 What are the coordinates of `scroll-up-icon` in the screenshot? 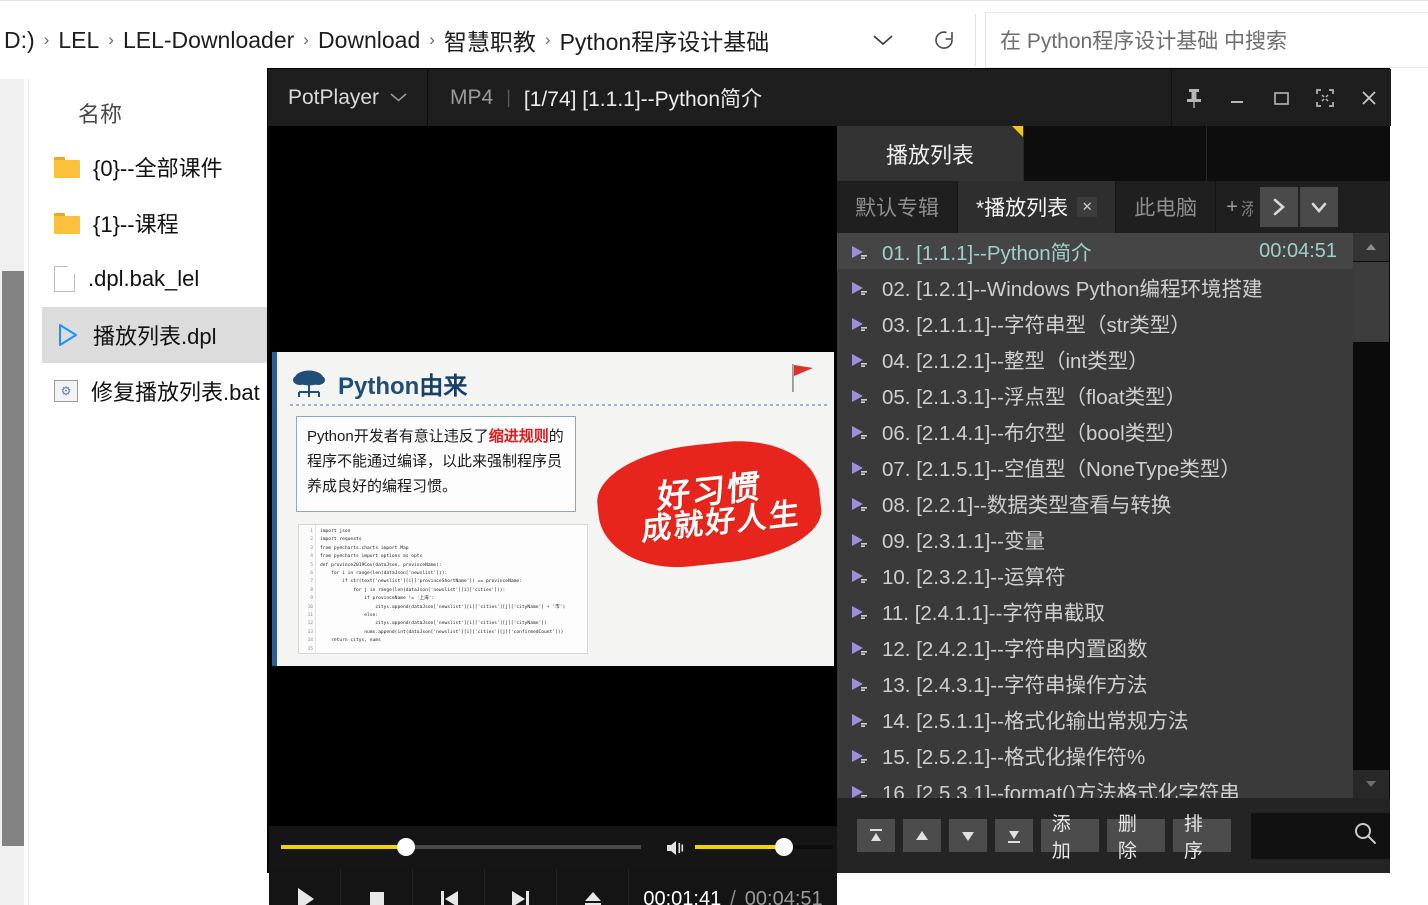 It's located at (1371, 247).